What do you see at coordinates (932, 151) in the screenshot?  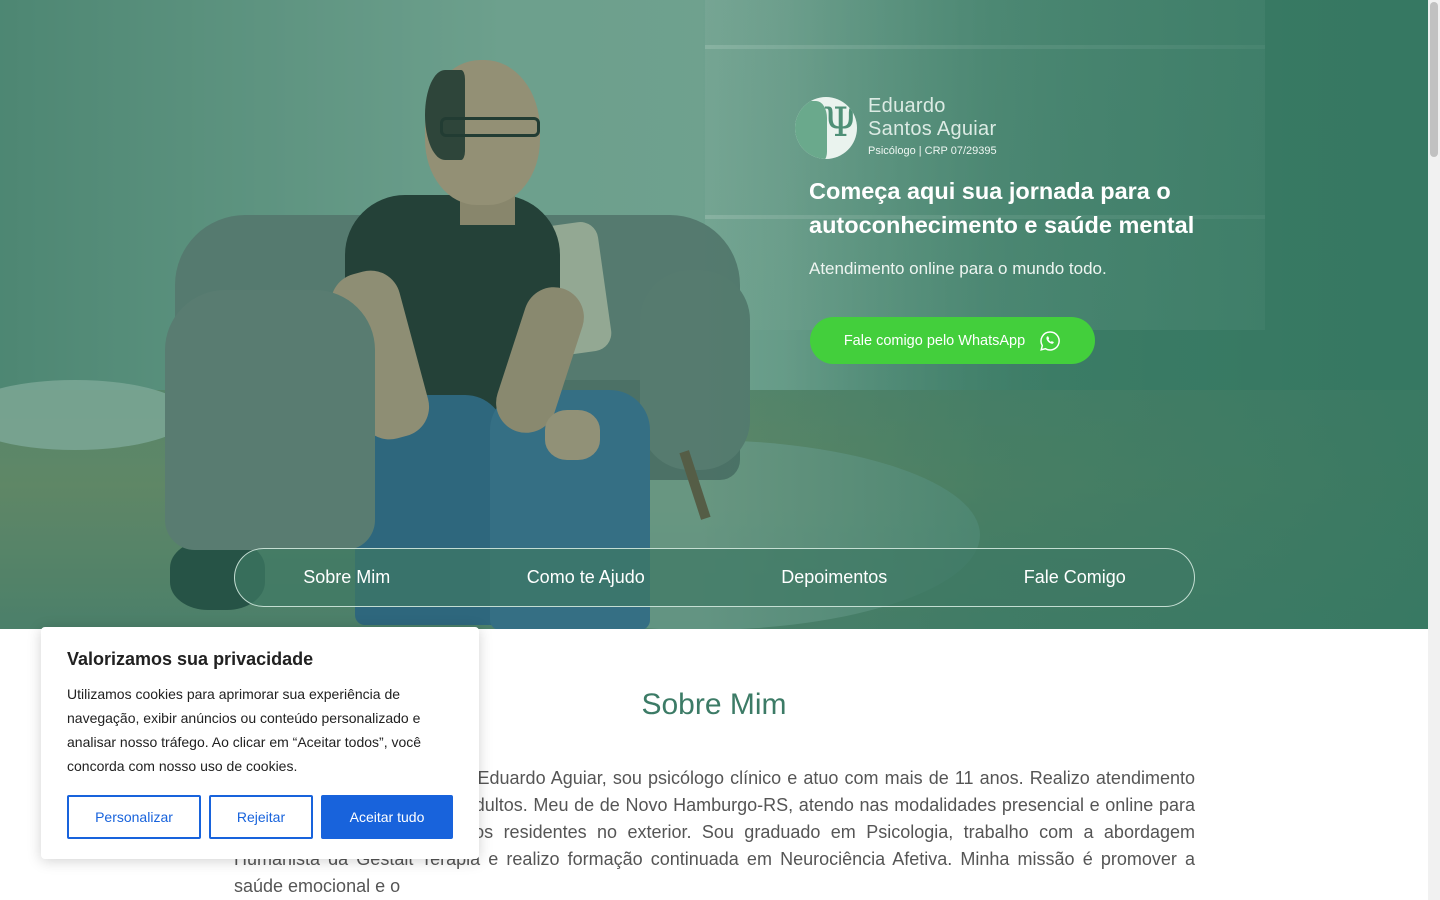 I see `brand-subtitle: Psicólogo | CRP 07/29395` at bounding box center [932, 151].